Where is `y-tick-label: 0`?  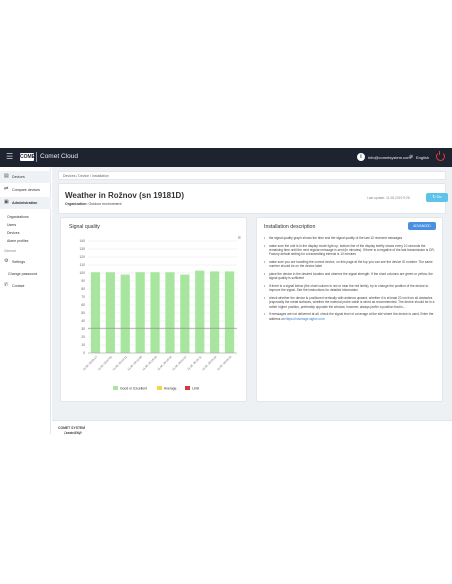 y-tick-label: 0 is located at coordinates (84, 353).